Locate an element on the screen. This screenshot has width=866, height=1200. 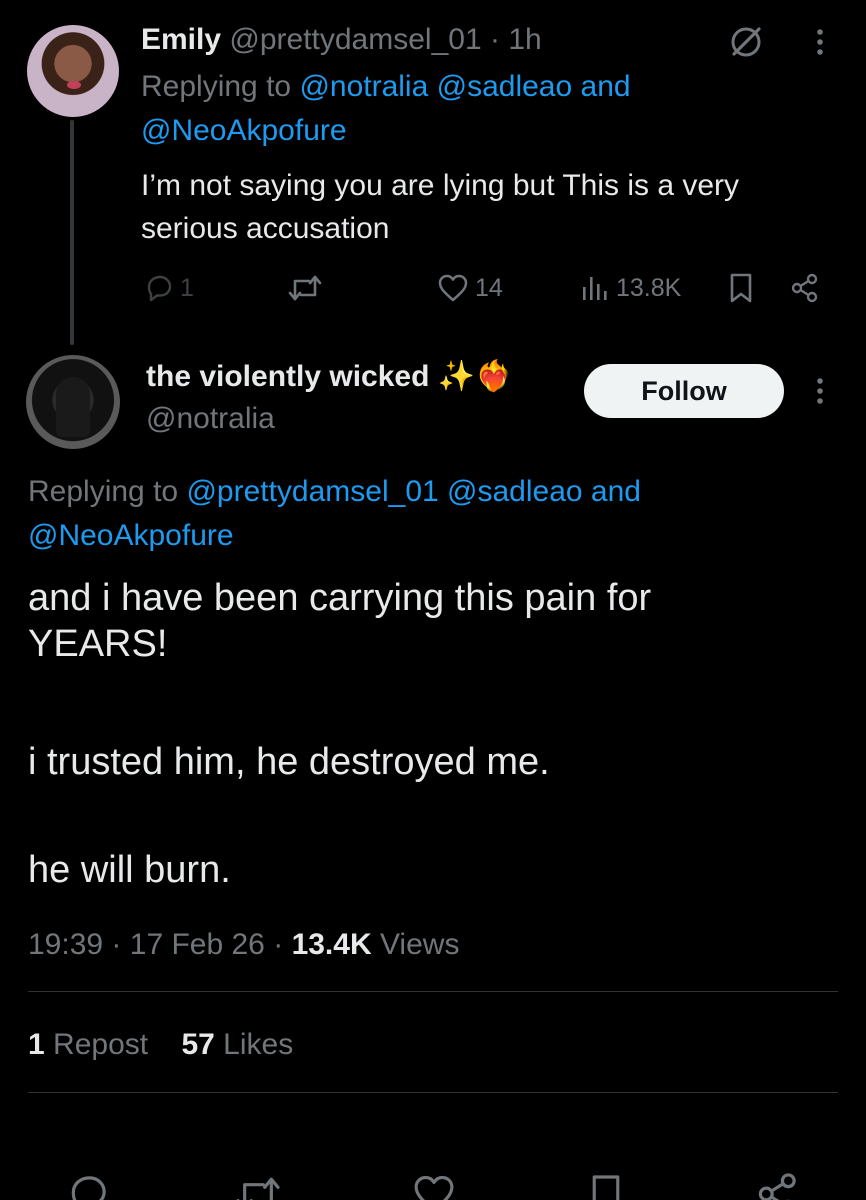
reply-button: 1 is located at coordinates (169, 288).